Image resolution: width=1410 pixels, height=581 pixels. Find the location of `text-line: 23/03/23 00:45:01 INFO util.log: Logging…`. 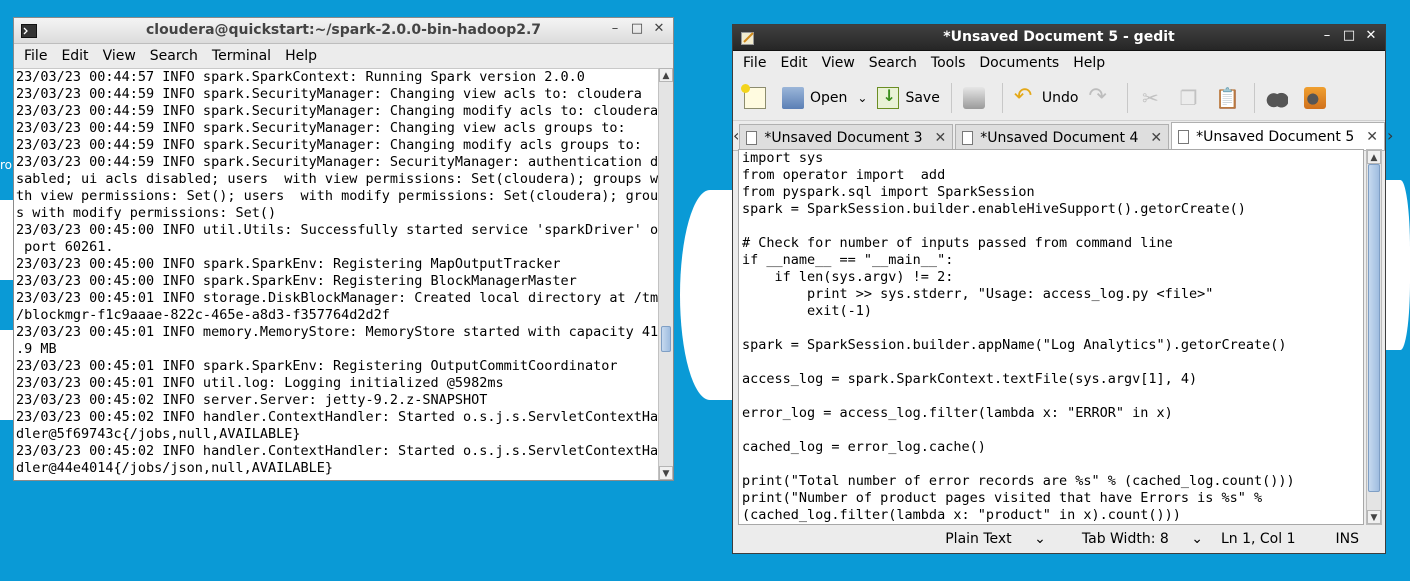

text-line: 23/03/23 00:45:01 INFO util.log: Logging… is located at coordinates (260, 383).